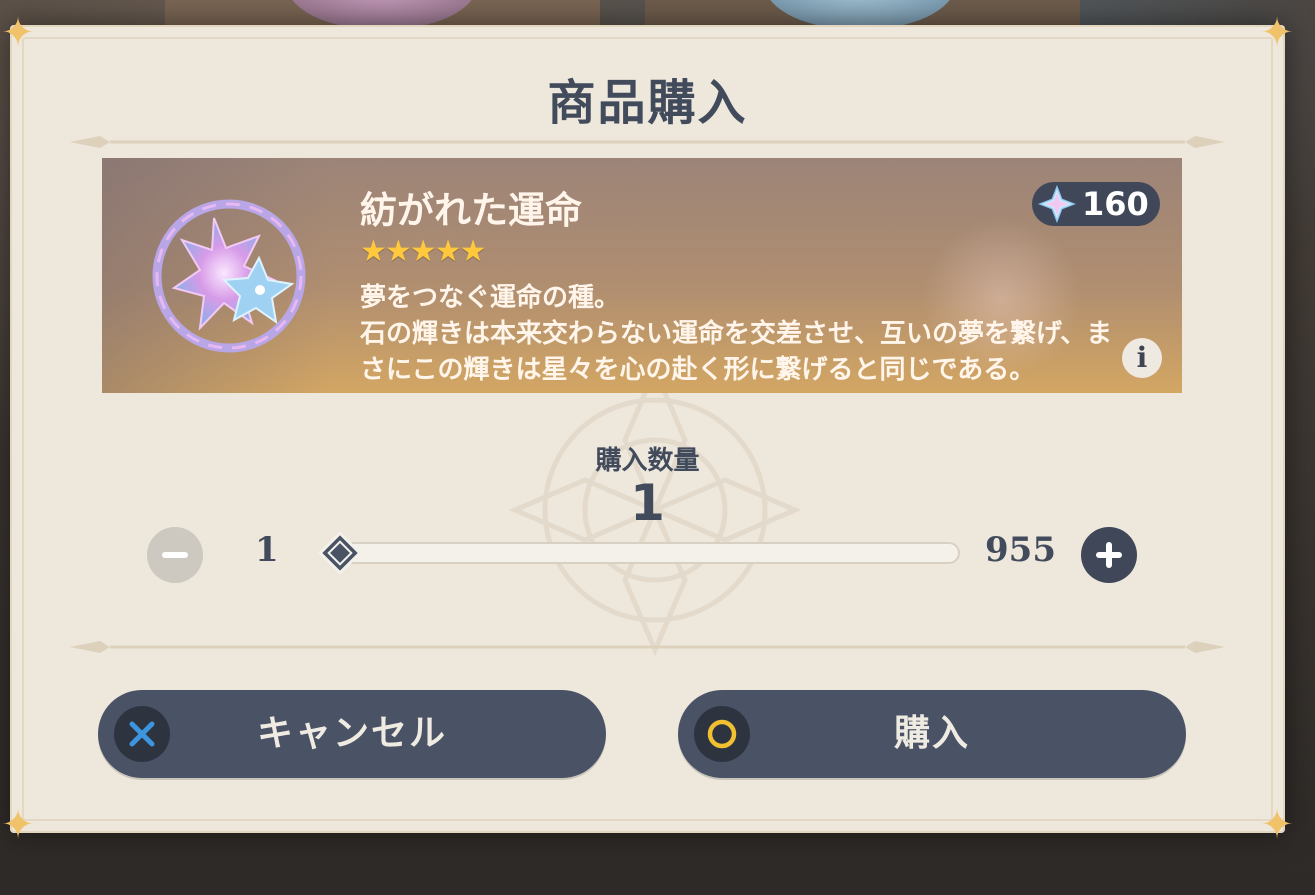  What do you see at coordinates (471, 210) in the screenshot?
I see `item-name: 紡がれた運命` at bounding box center [471, 210].